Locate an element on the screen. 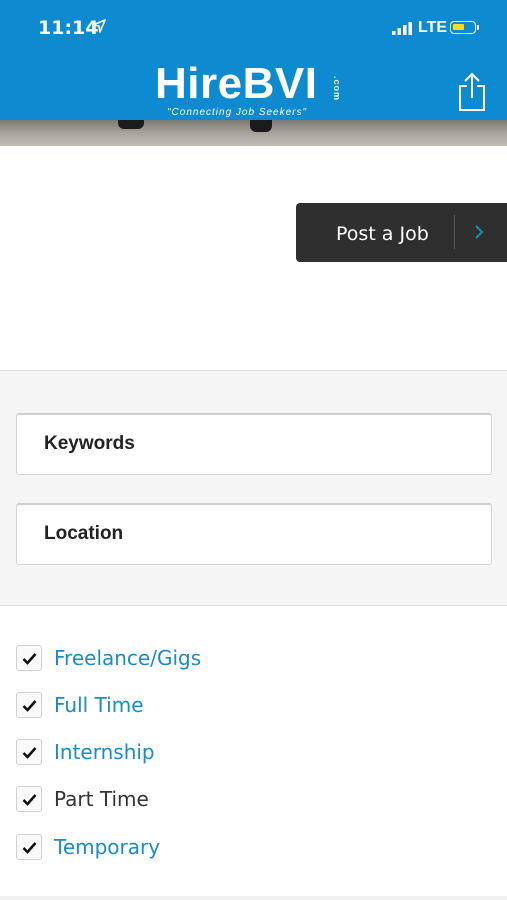 This screenshot has height=900, width=507. checkbox-part-time is located at coordinates (29, 799).